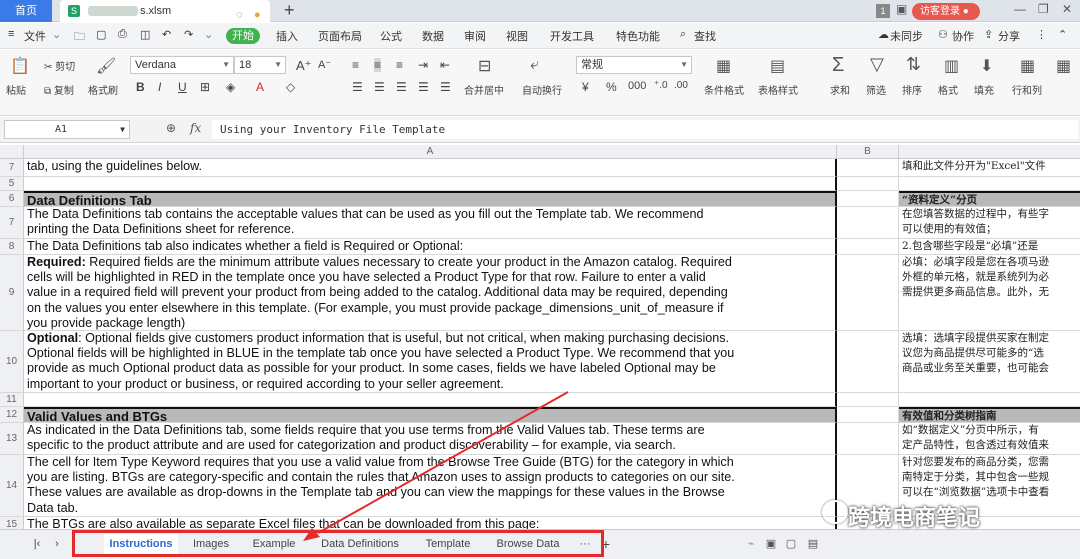 Image resolution: width=1080 pixels, height=559 pixels. I want to click on arrow-head, so click(311, 534).